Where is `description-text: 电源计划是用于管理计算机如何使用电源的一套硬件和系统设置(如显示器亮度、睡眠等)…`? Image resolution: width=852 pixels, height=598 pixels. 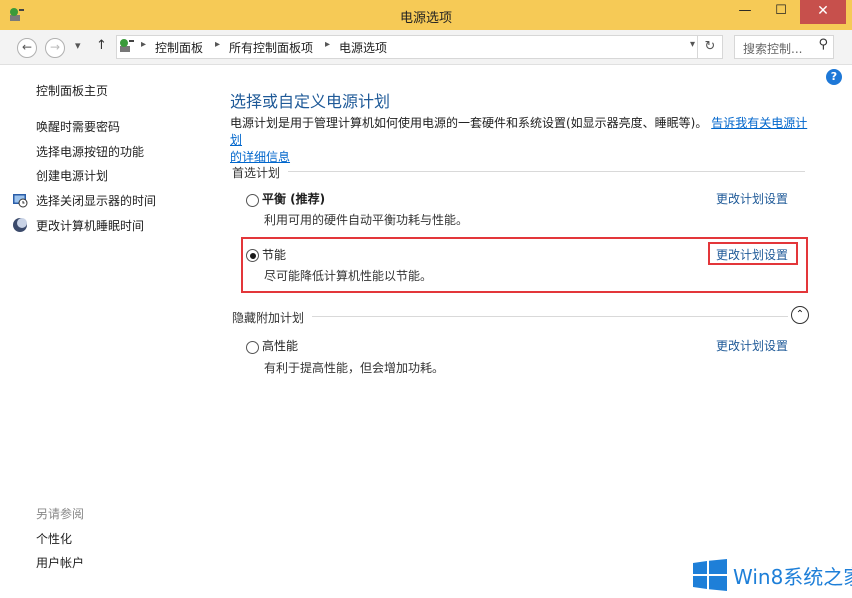
description-text: 电源计划是用于管理计算机如何使用电源的一套硬件和系统设置(如显示器亮度、睡眠等)… is located at coordinates (469, 123).